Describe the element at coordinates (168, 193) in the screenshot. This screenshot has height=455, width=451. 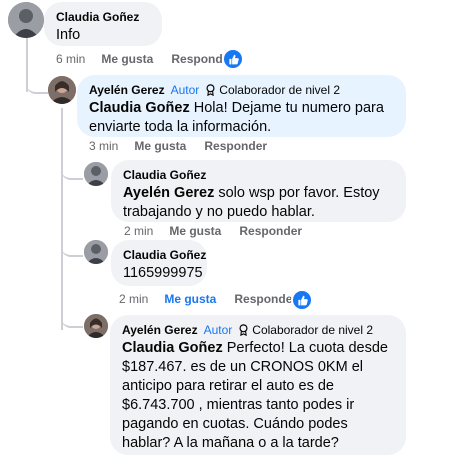
I see `mention-link: Ayelén Gerez` at that location.